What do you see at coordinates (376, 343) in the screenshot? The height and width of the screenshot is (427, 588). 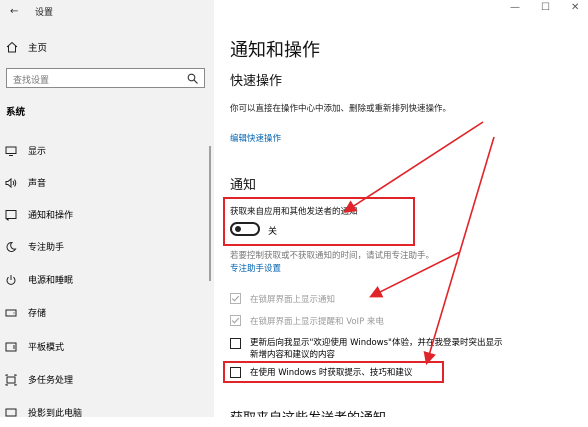 I see `checkbox-label-line1: 更新后向我显示"欢迎使用 Windows"体验，并在我登录时突出显示` at bounding box center [376, 343].